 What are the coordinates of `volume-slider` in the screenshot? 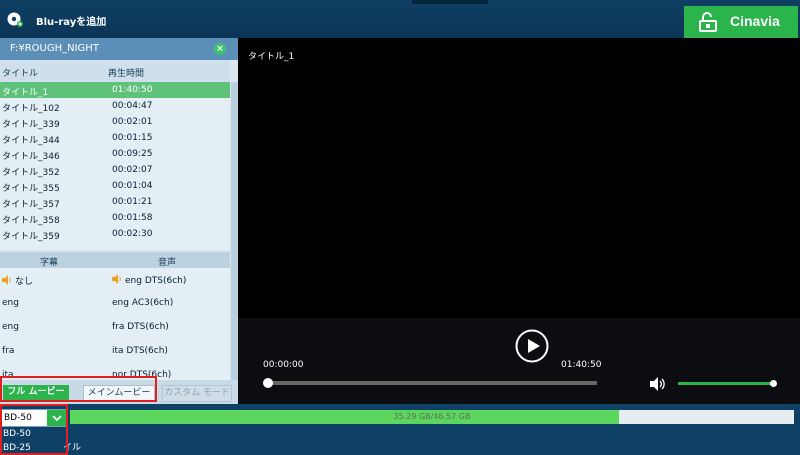 It's located at (727, 383).